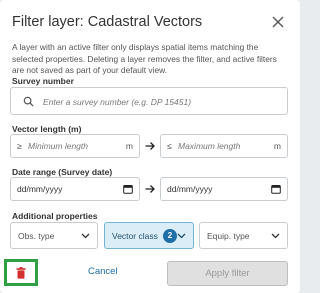 This screenshot has width=320, height=293. I want to click on max-length-placeholder: Maximum length, so click(209, 146).